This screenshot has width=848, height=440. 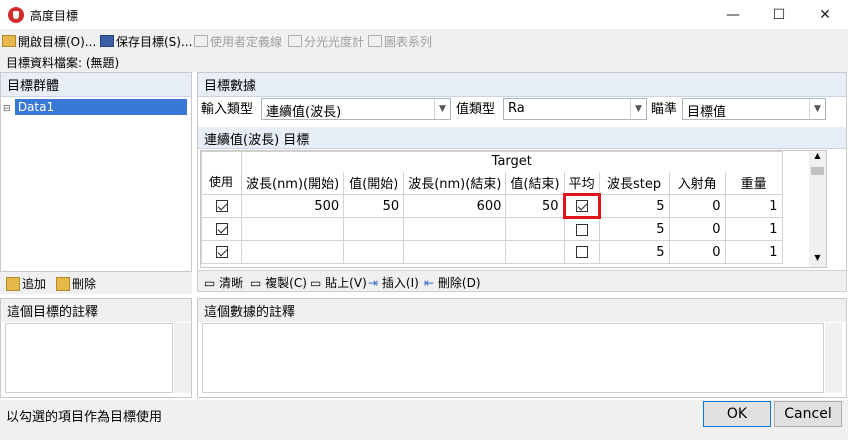 What do you see at coordinates (356, 109) in the screenshot?
I see `input-type-select: 連續值(波長) ▼` at bounding box center [356, 109].